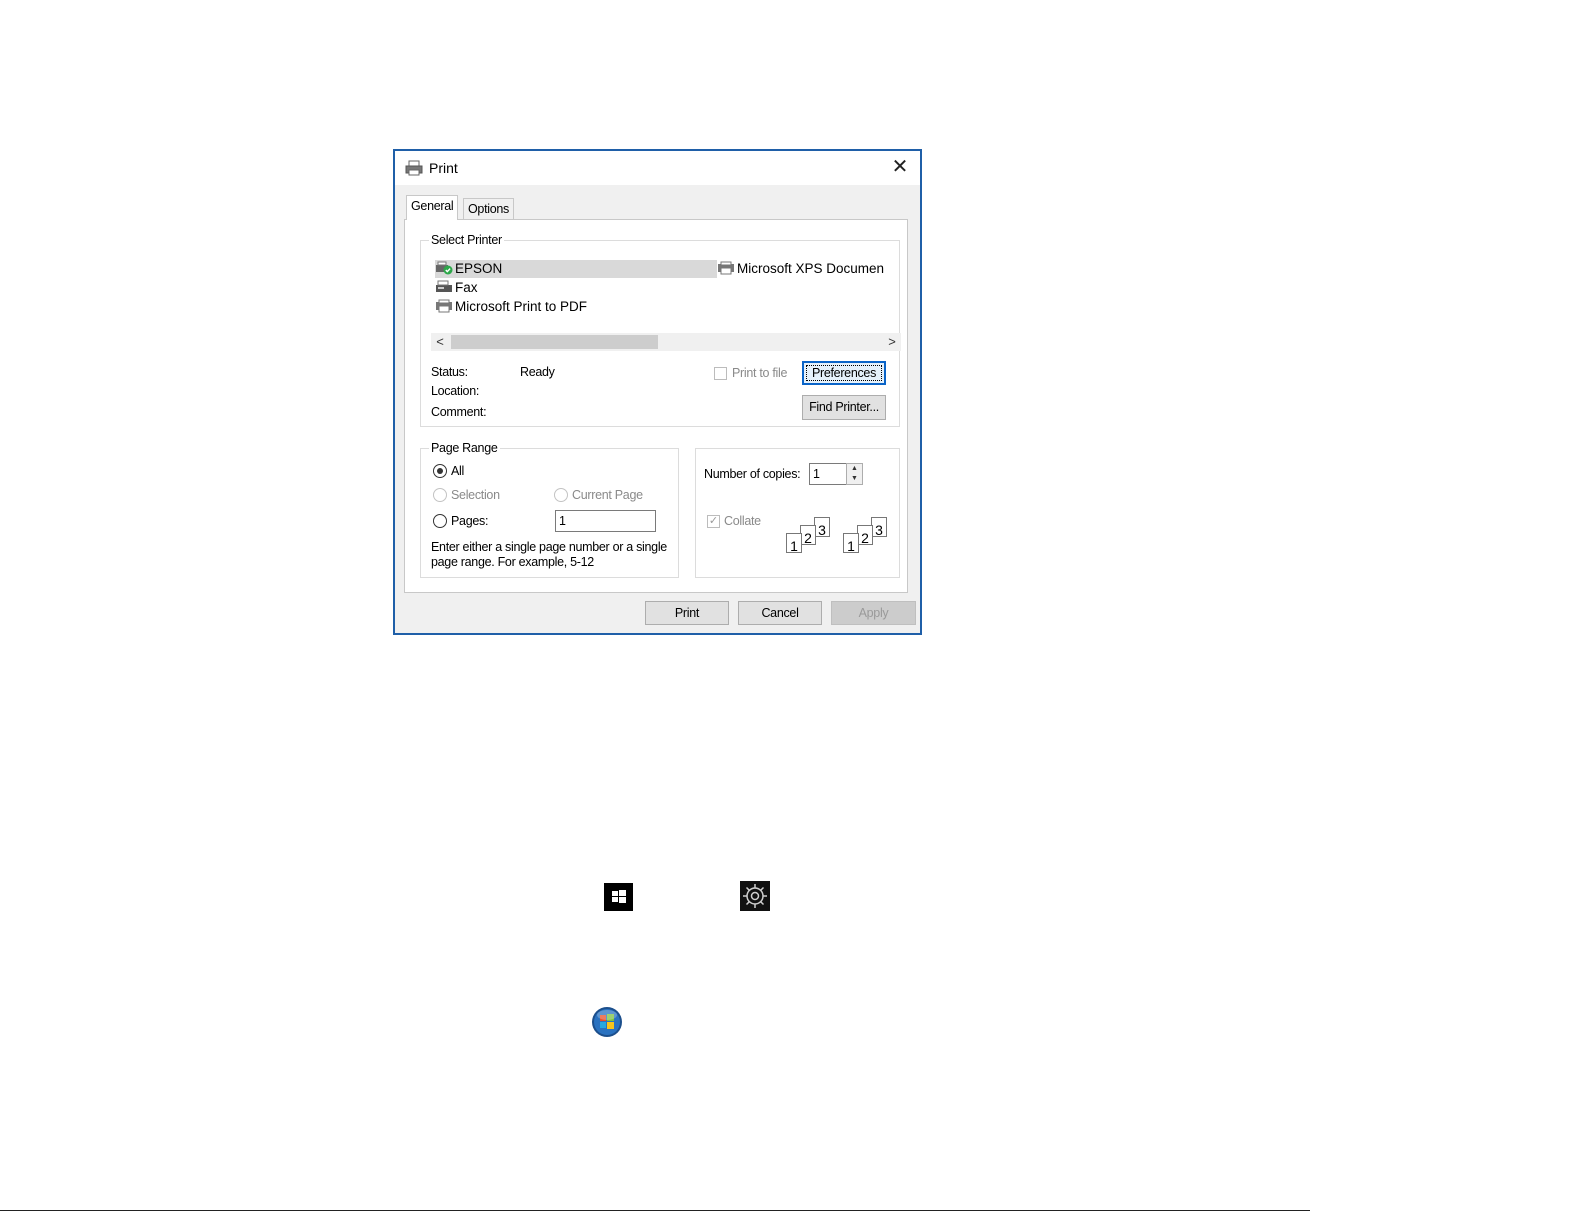  What do you see at coordinates (443, 168) in the screenshot?
I see `dialog-title: Print` at bounding box center [443, 168].